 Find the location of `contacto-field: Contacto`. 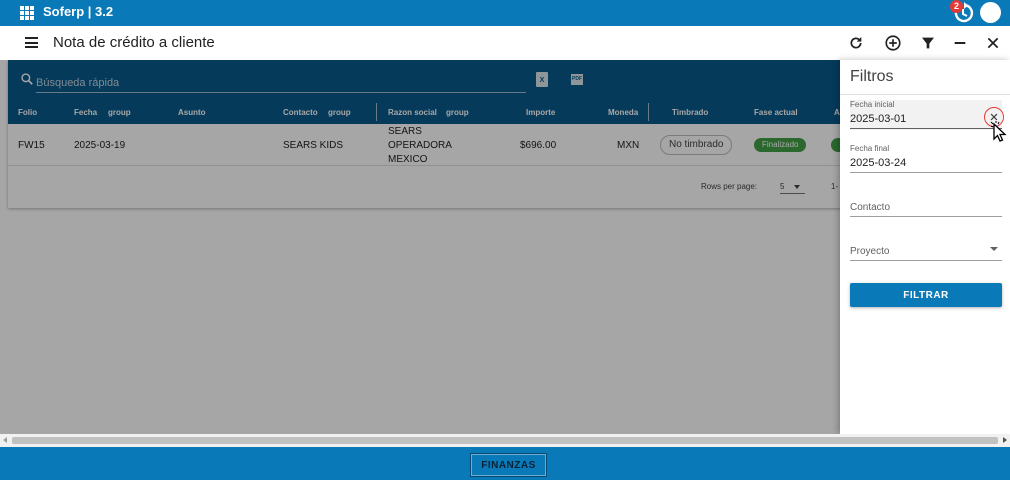

contacto-field: Contacto is located at coordinates (926, 209).